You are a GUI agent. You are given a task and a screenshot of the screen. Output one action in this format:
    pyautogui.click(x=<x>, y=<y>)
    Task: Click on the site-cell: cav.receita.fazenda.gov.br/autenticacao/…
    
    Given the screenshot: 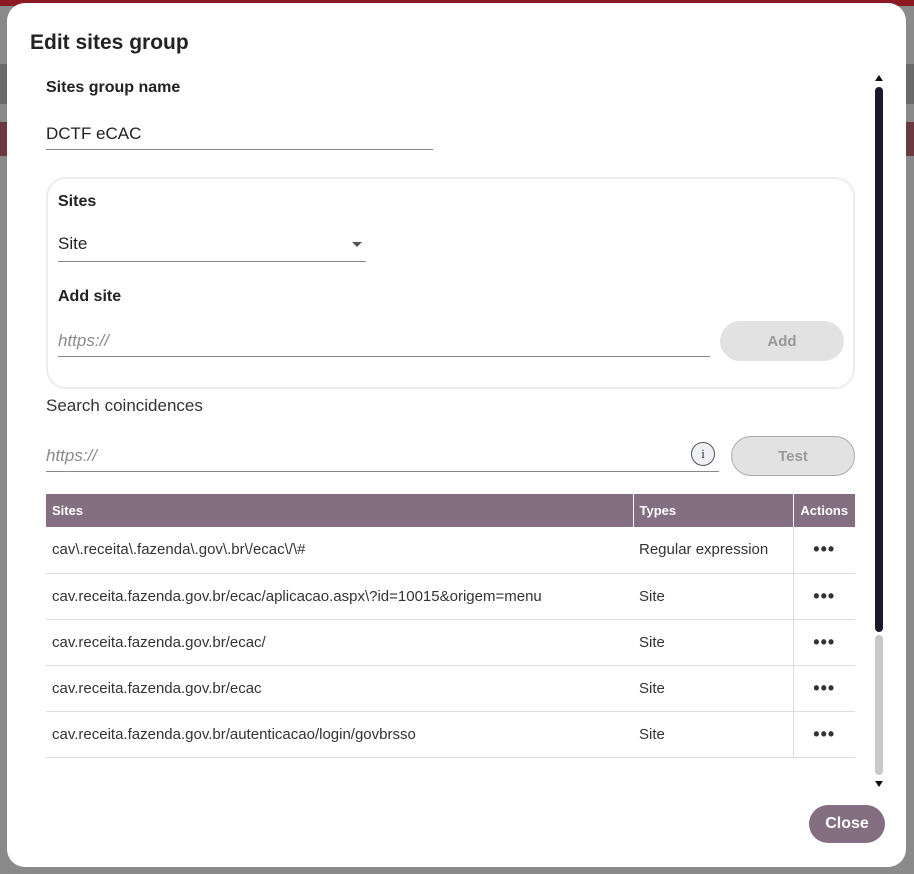 What is the action you would take?
    pyautogui.click(x=339, y=734)
    